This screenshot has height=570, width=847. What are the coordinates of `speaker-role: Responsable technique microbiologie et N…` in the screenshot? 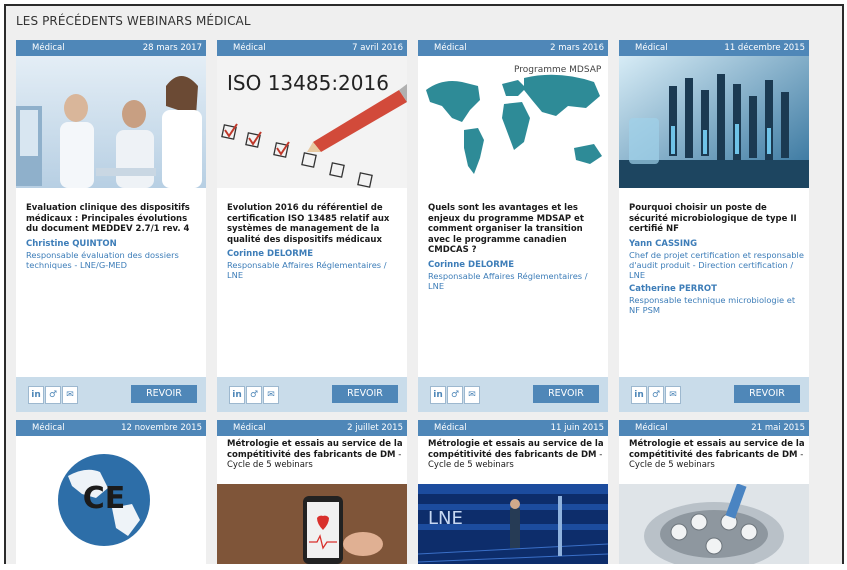 It's located at (712, 304).